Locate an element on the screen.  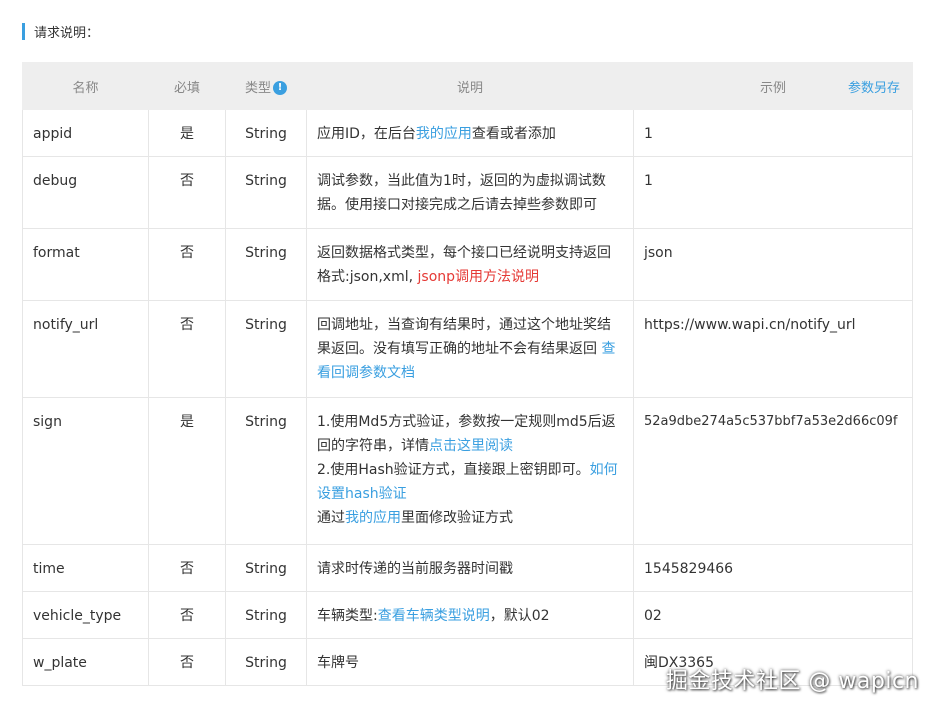
vehicle-type-doc-link: 查看车辆类型说明 is located at coordinates (434, 616).